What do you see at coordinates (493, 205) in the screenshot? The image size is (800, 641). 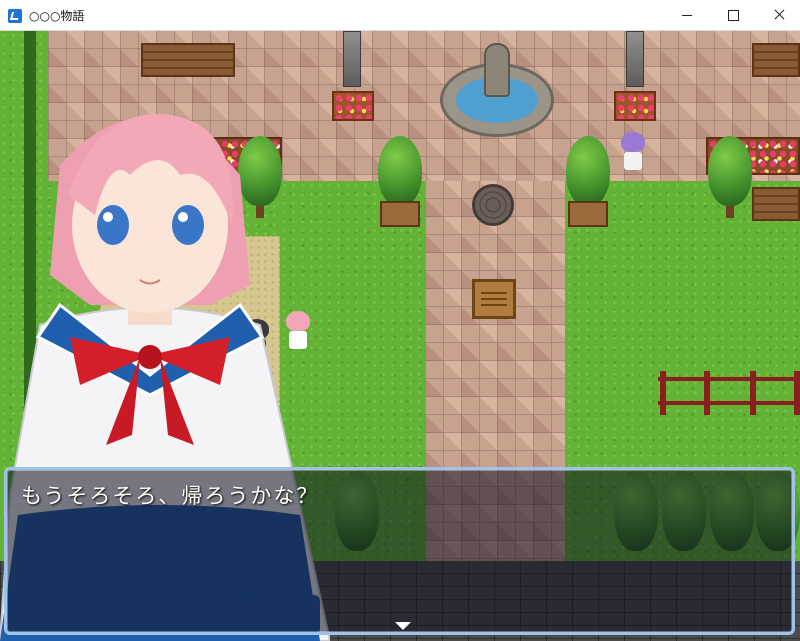 I see `manhole-cover` at bounding box center [493, 205].